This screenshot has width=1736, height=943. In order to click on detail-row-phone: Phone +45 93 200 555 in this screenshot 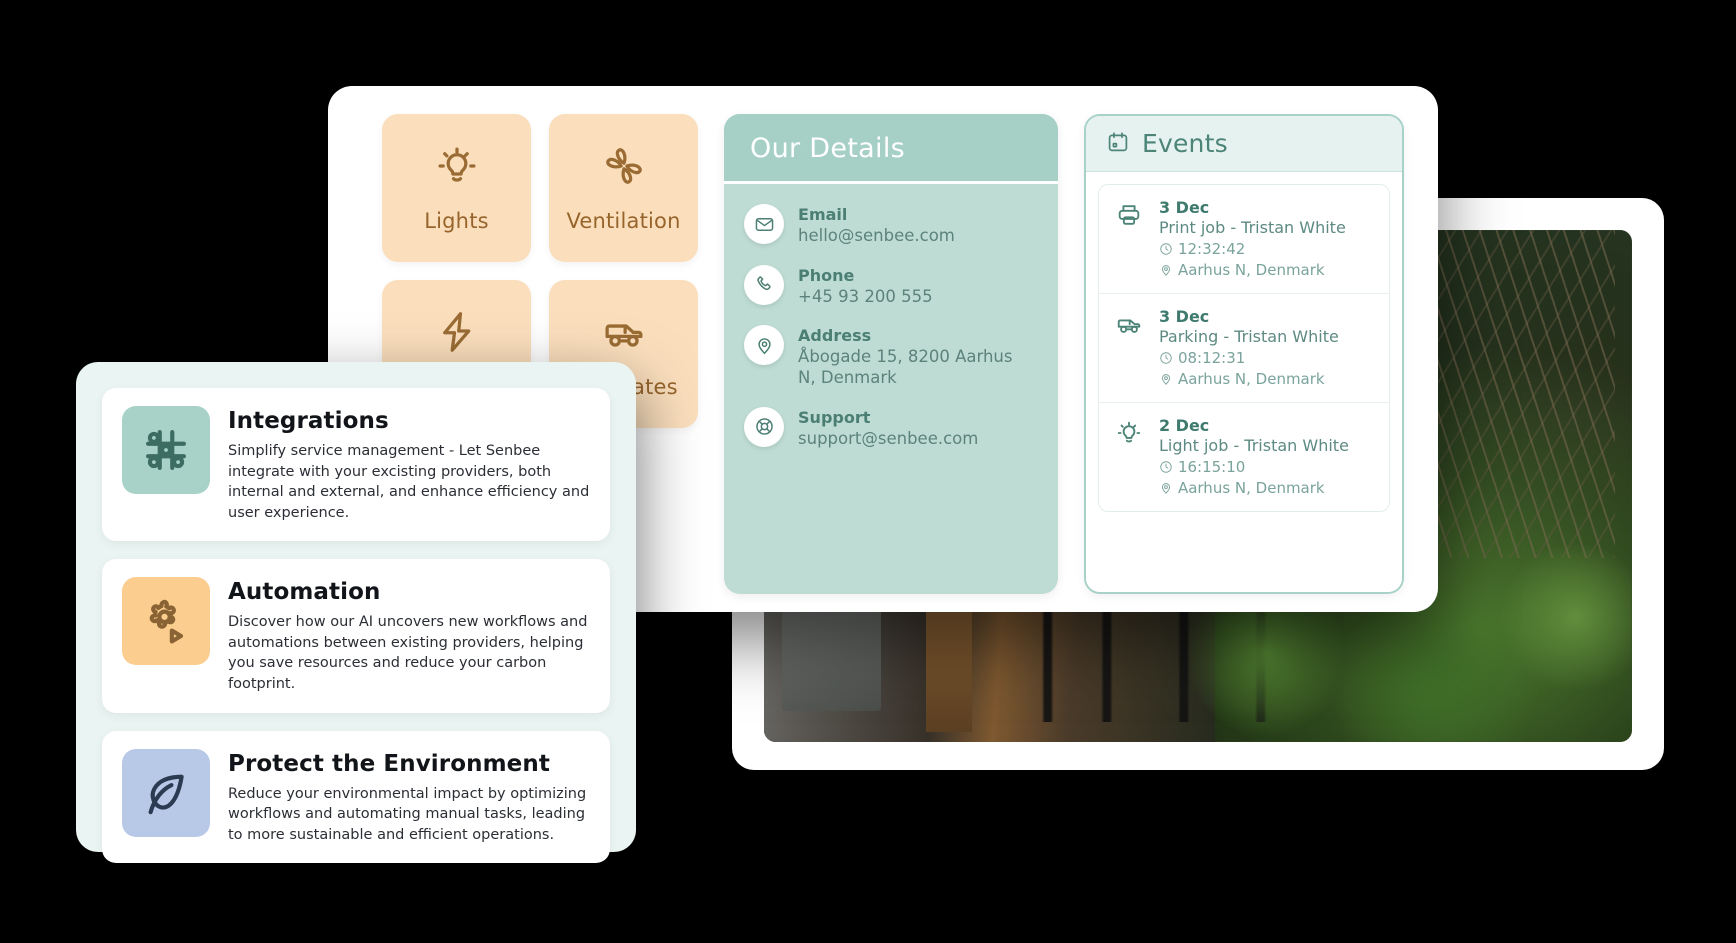, I will do `click(889, 286)`.